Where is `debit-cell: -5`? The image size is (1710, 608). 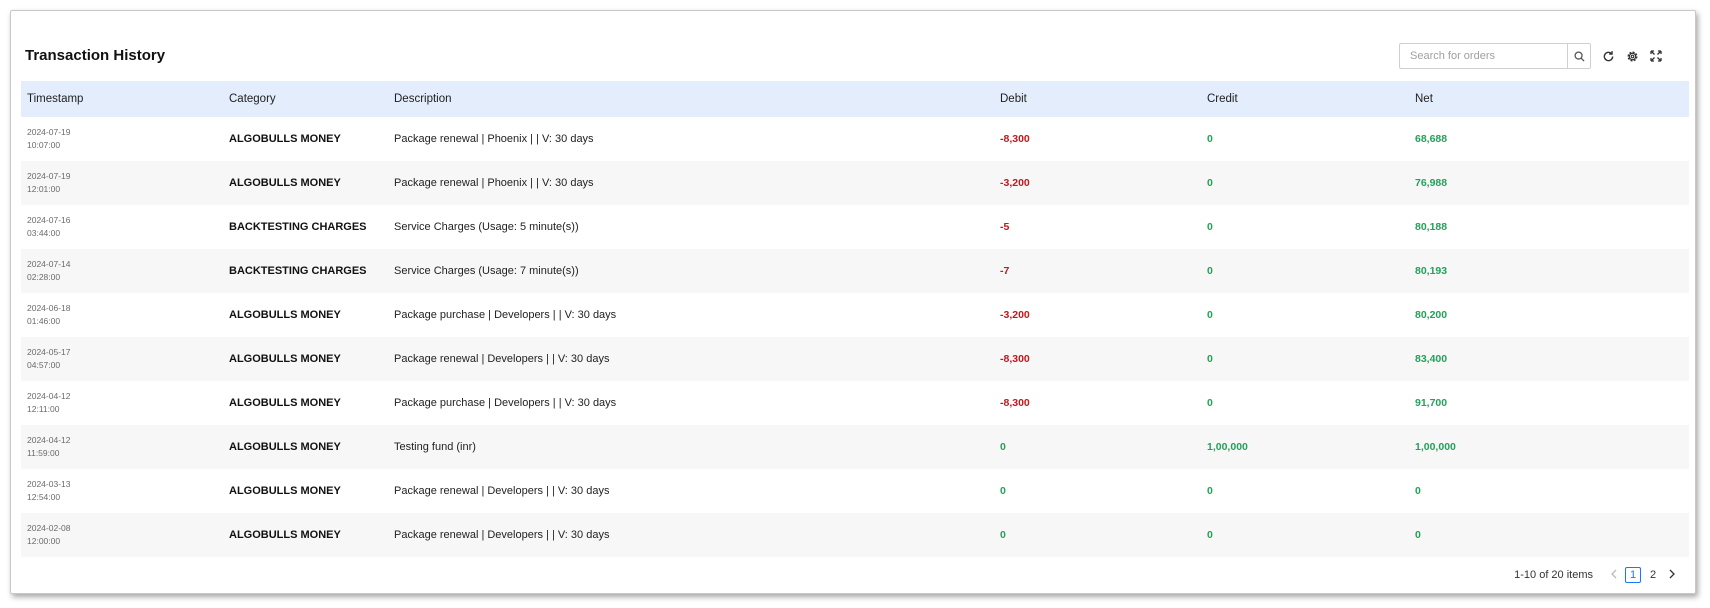 debit-cell: -5 is located at coordinates (1005, 227).